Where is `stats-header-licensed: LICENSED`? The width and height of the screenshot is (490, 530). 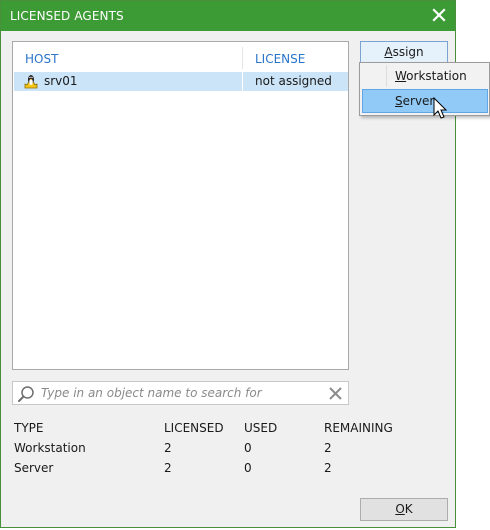
stats-header-licensed: LICENSED is located at coordinates (194, 428).